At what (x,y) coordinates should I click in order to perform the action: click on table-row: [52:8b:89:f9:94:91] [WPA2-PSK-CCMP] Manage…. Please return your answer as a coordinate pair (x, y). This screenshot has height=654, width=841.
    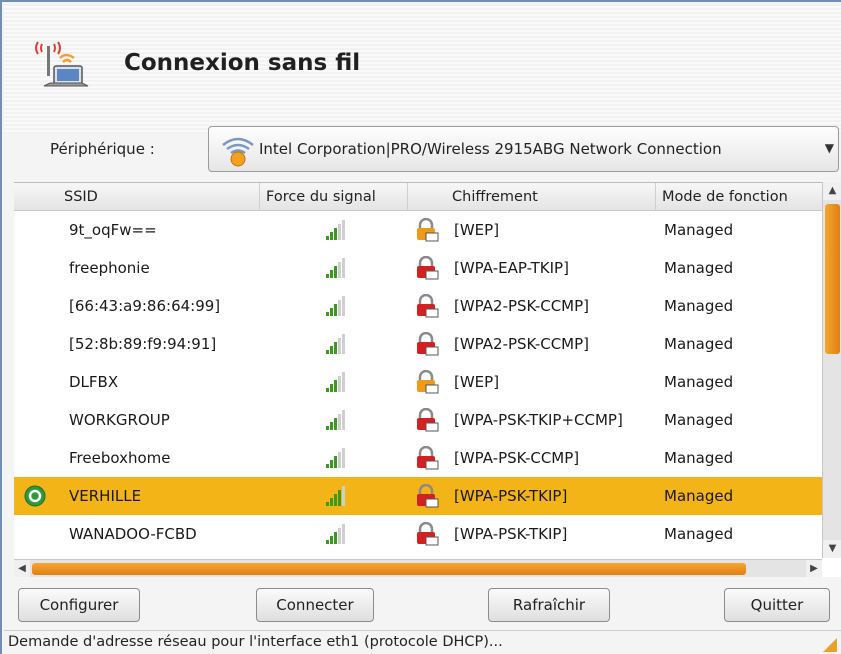
    Looking at the image, I should click on (418, 344).